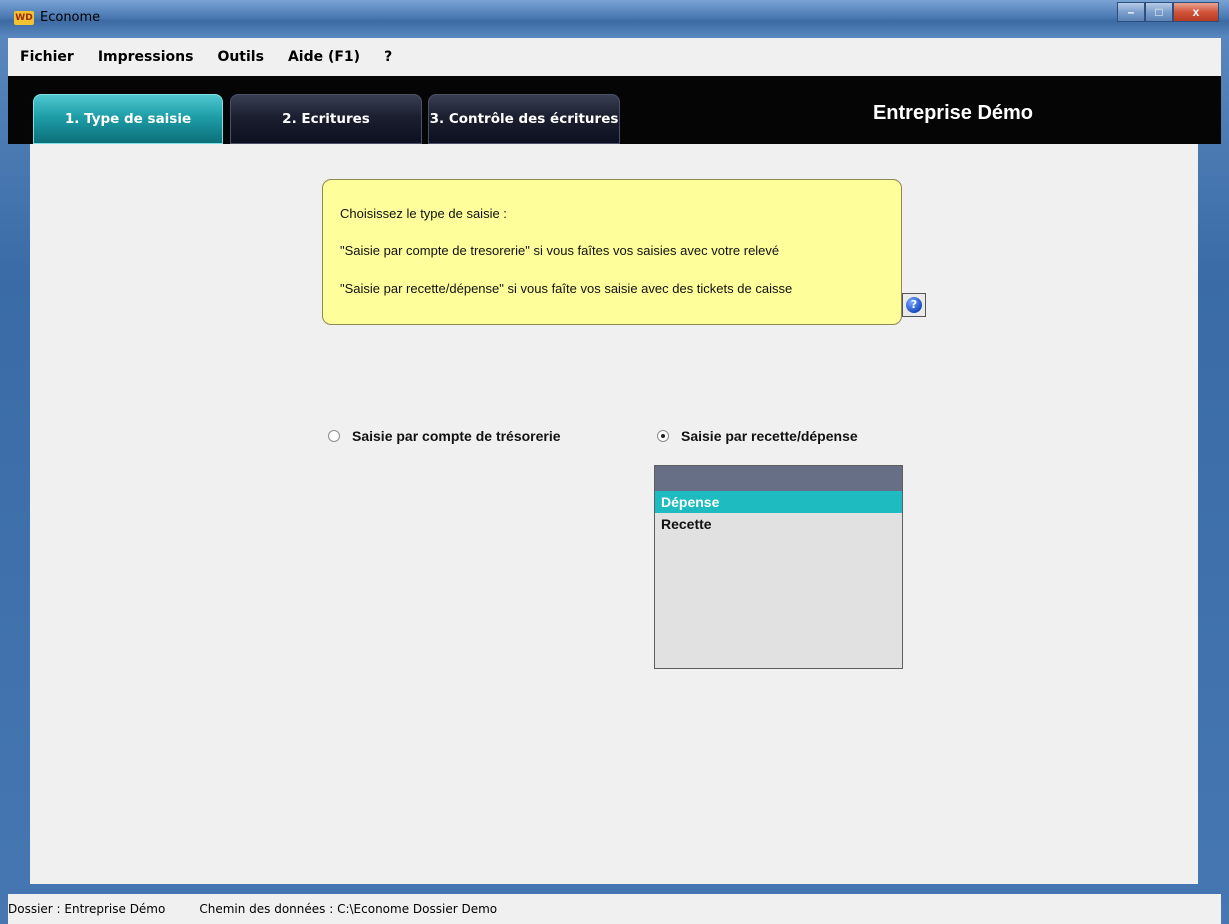 The width and height of the screenshot is (1229, 924). Describe the element at coordinates (524, 119) in the screenshot. I see `tab-controle-ecritures: 3. Contrôle des écritures` at that location.